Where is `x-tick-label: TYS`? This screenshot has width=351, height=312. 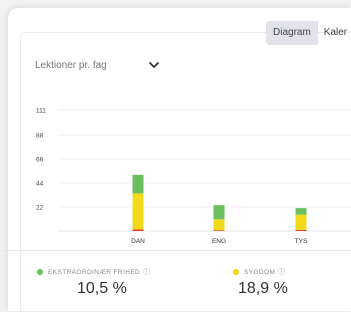 x-tick-label: TYS is located at coordinates (301, 241).